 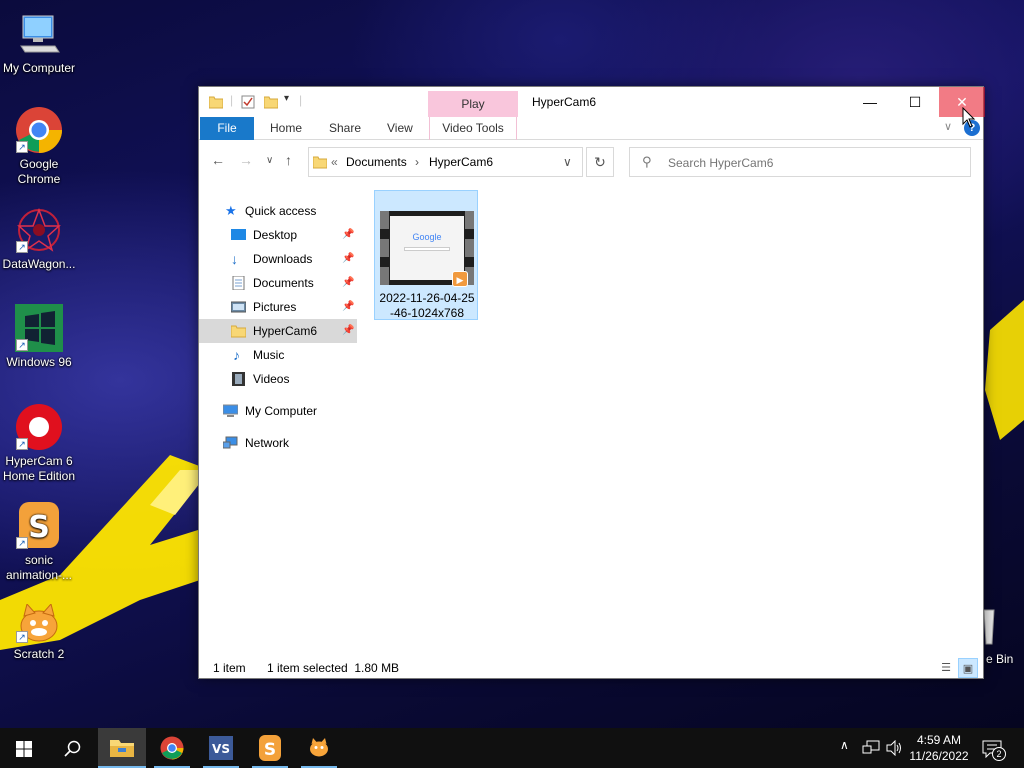 I want to click on taskbar: VS S ∧ 4:59 AM 11/26/2022 2, so click(x=512, y=748).